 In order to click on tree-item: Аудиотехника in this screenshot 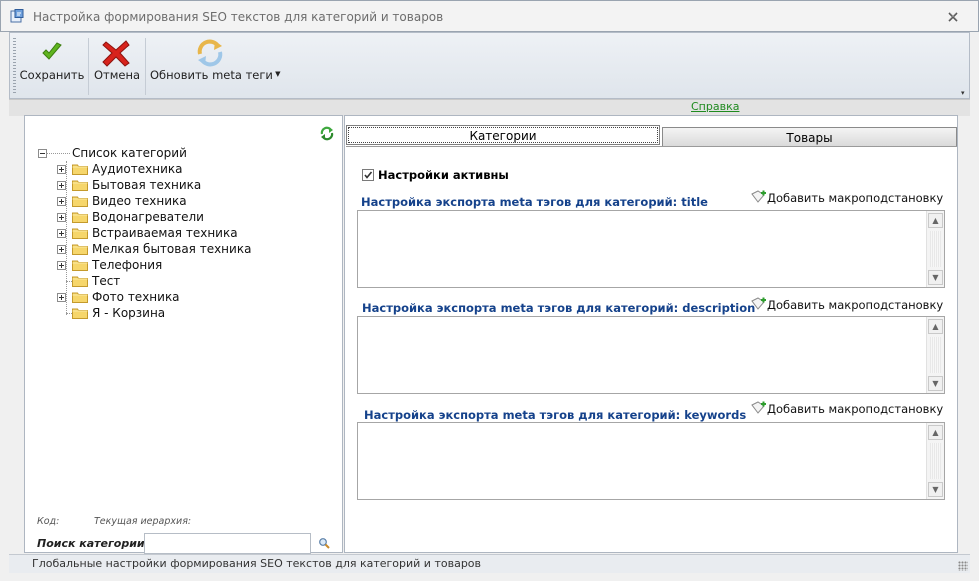, I will do `click(186, 169)`.